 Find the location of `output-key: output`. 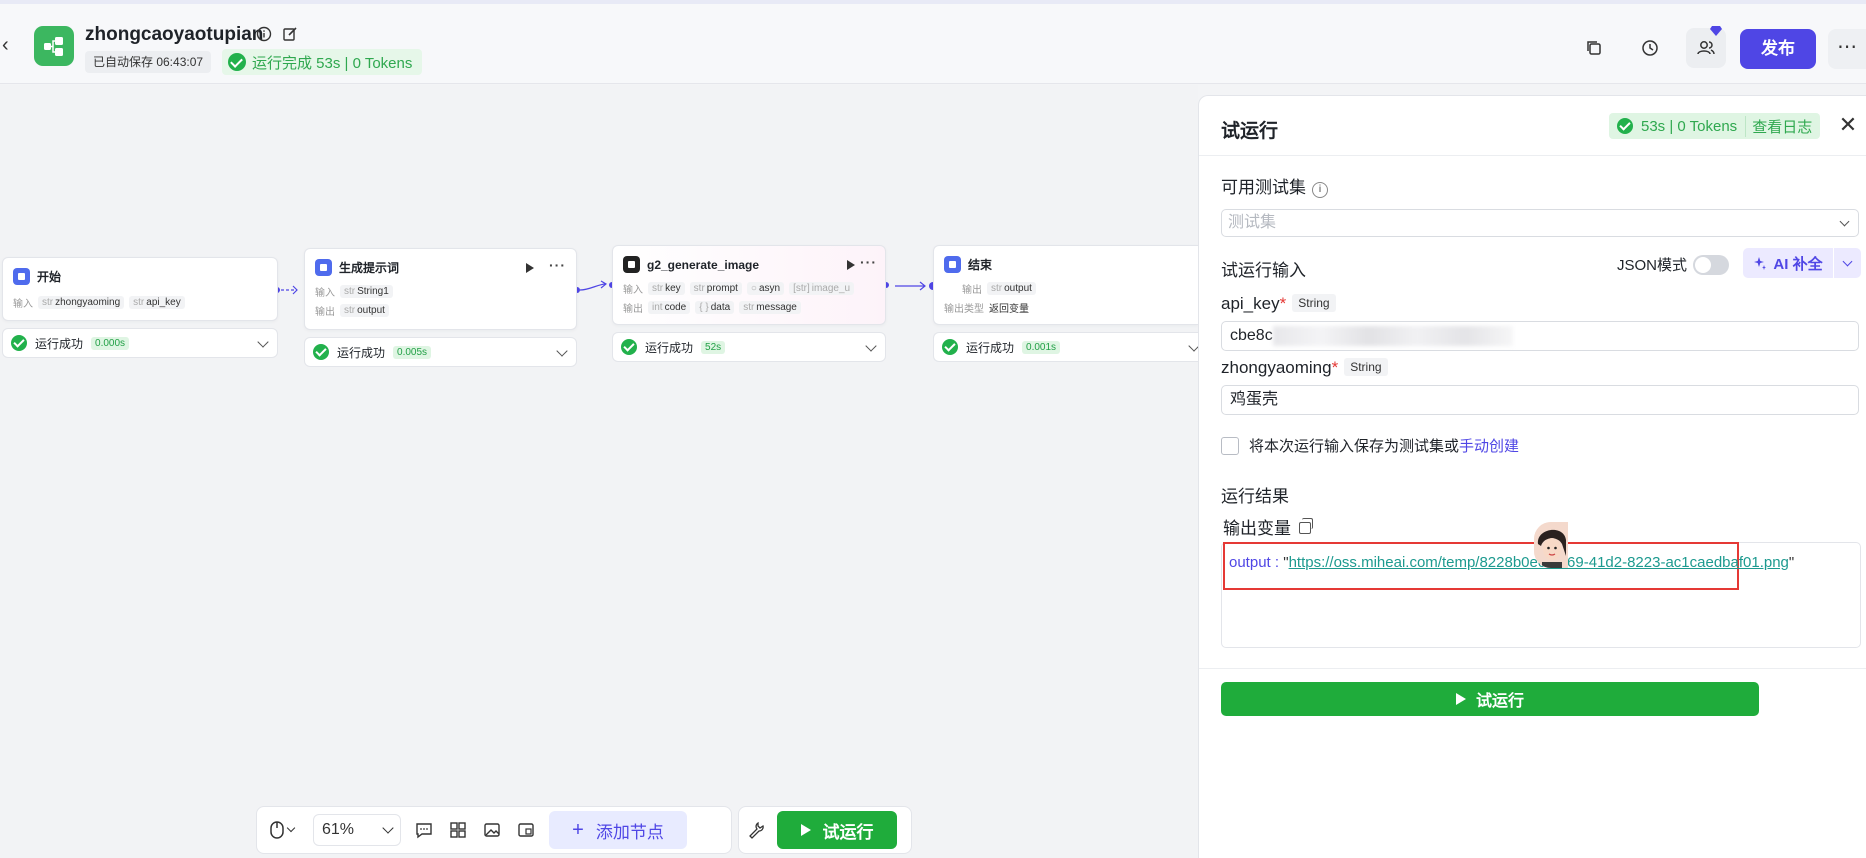

output-key: output is located at coordinates (1250, 562).